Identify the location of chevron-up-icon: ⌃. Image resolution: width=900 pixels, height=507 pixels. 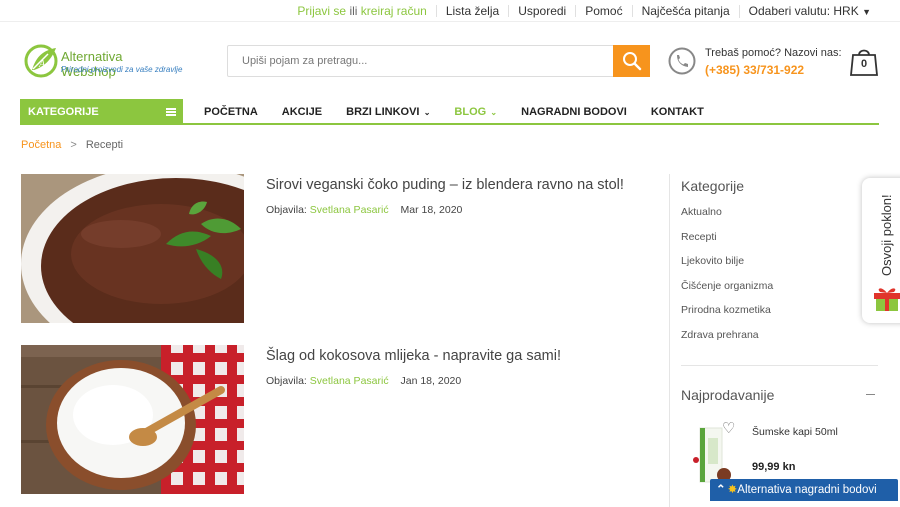
(721, 490).